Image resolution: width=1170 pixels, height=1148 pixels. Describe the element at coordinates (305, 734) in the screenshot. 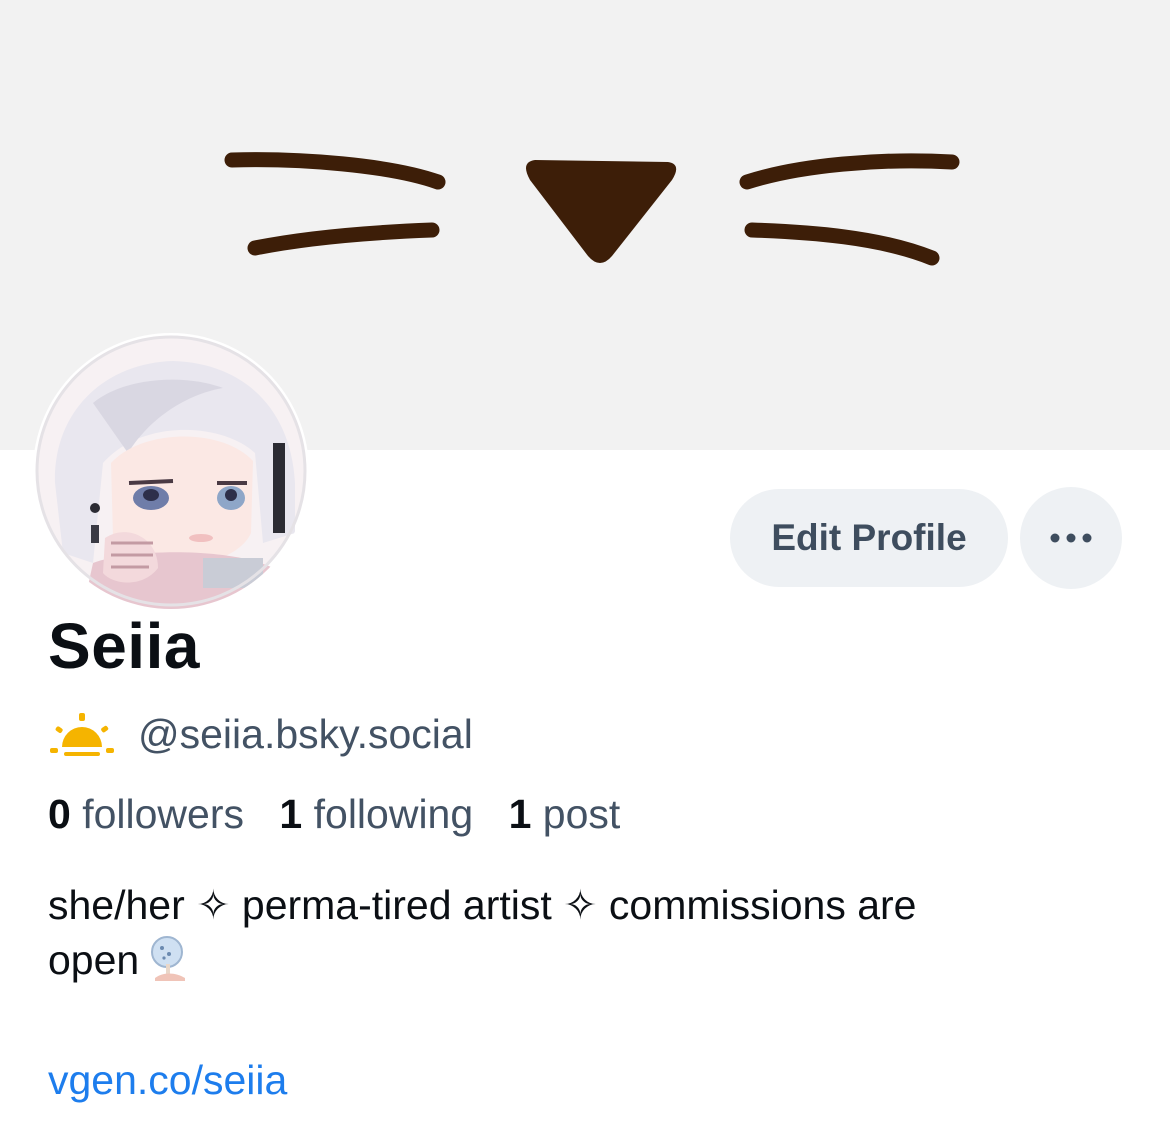

I see `profile-handle: @seiia.bsky.social` at that location.